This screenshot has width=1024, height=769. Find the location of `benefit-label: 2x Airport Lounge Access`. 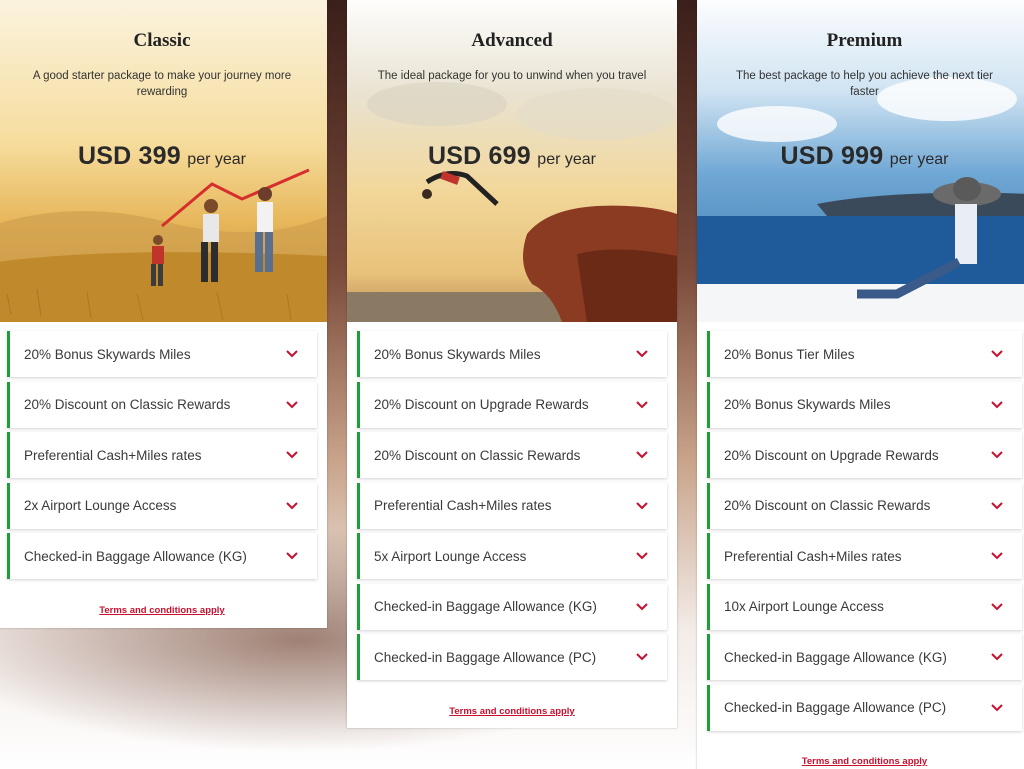

benefit-label: 2x Airport Lounge Access is located at coordinates (100, 505).